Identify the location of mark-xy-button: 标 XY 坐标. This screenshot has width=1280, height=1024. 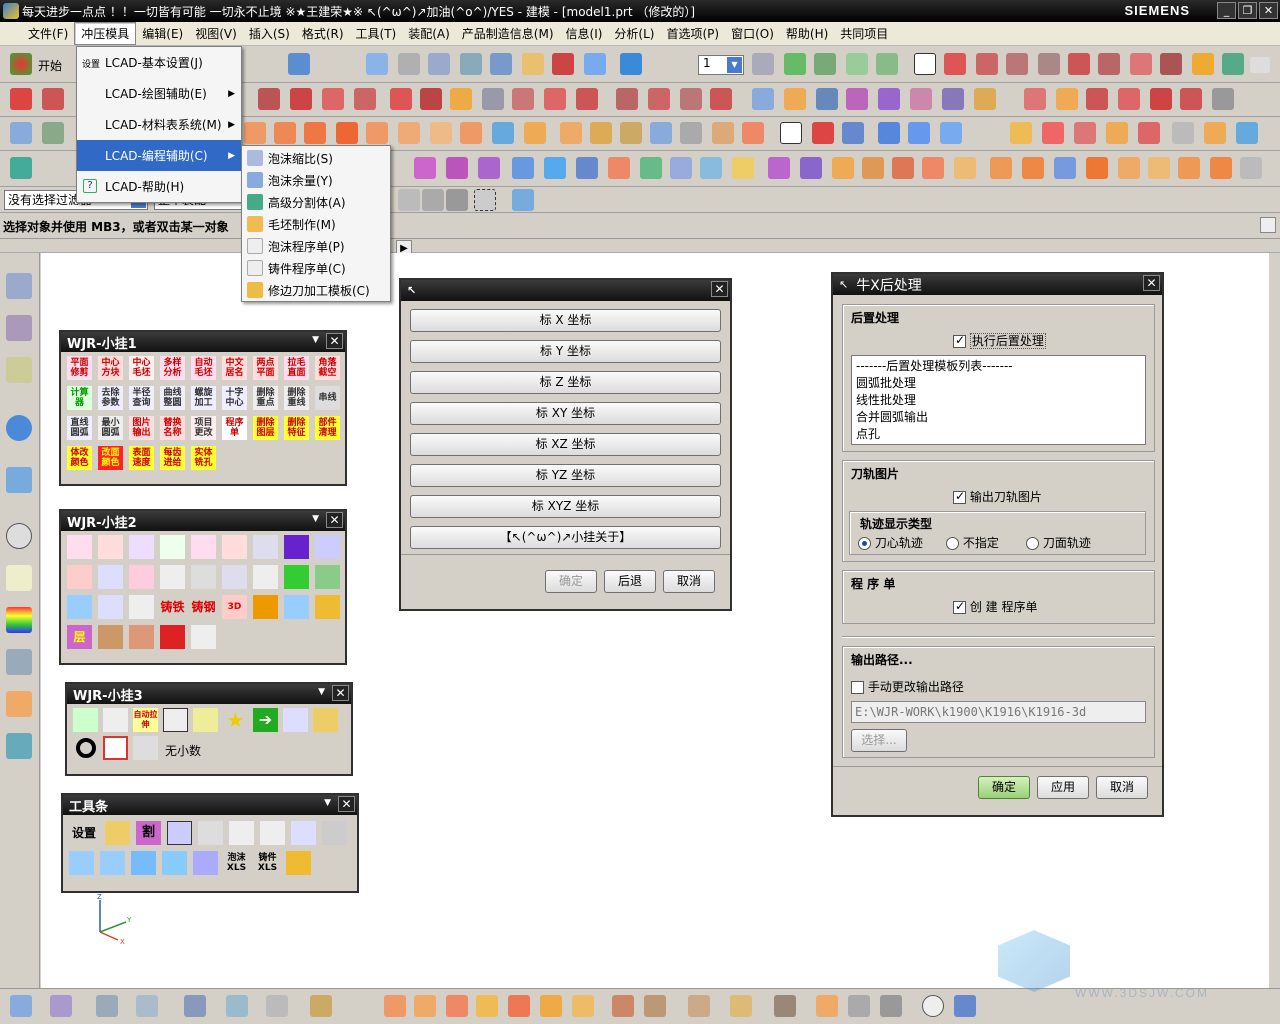
(565, 413).